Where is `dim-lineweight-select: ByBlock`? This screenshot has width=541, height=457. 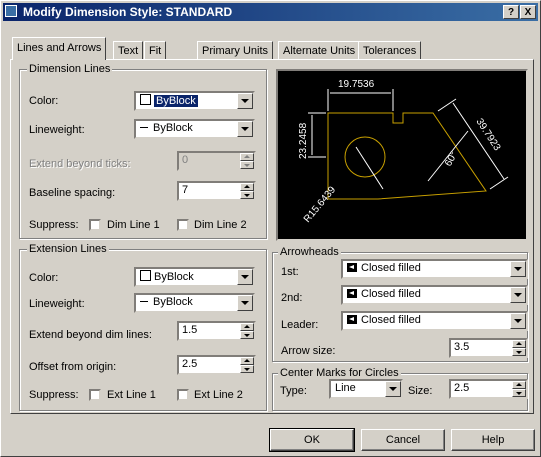
dim-lineweight-select: ByBlock is located at coordinates (194, 129).